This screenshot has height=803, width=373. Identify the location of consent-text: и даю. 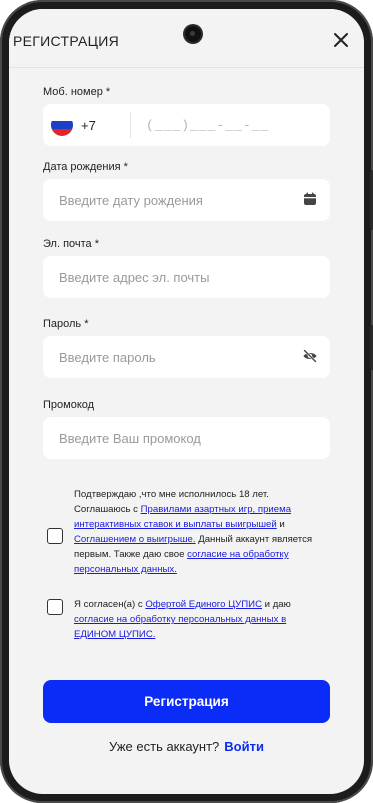
(276, 604).